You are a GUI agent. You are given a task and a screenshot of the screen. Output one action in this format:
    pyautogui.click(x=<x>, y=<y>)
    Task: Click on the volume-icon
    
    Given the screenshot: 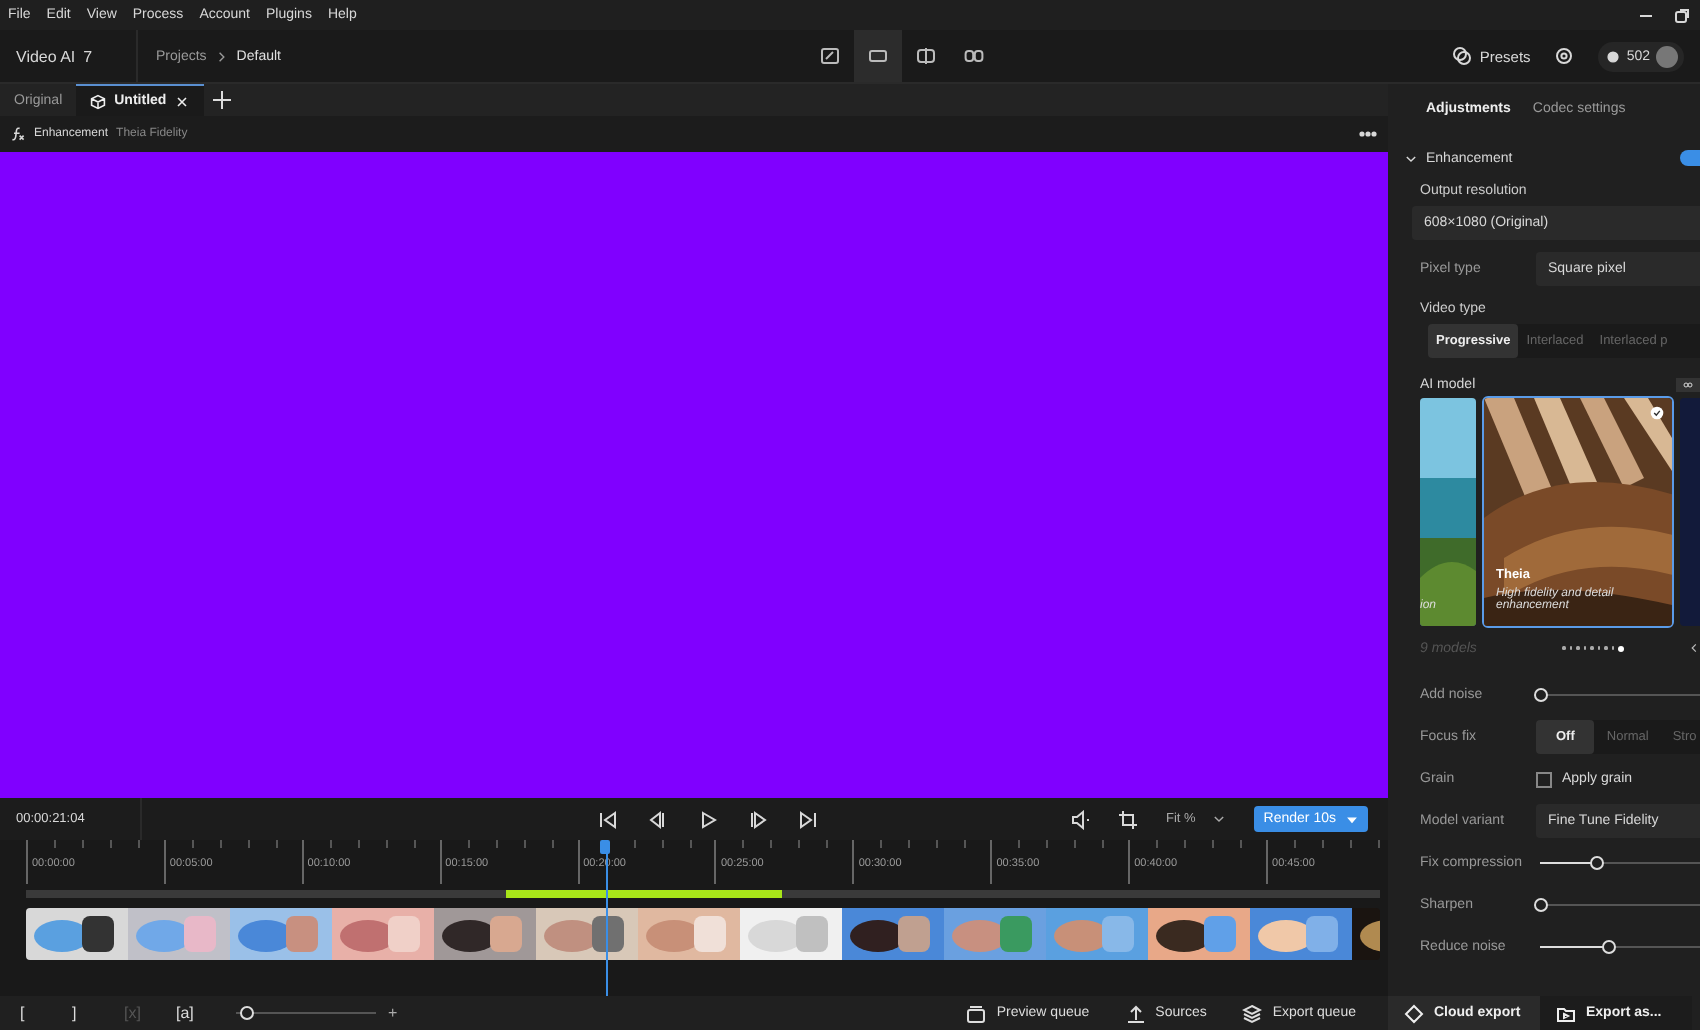 What is the action you would take?
    pyautogui.click(x=1079, y=819)
    